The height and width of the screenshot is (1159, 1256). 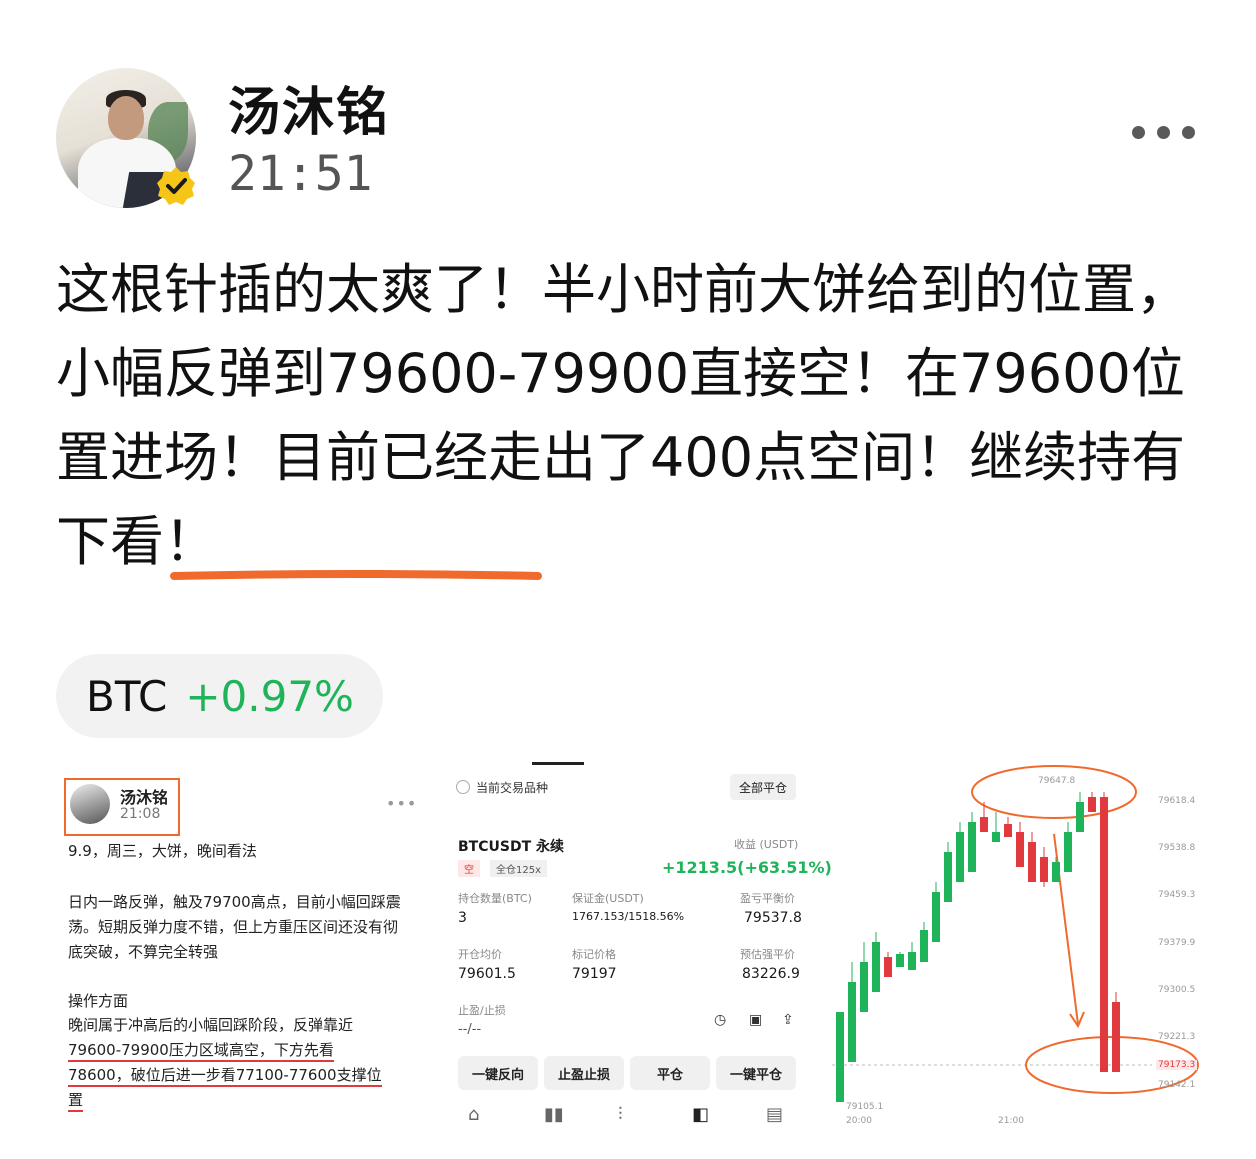 What do you see at coordinates (558, 763) in the screenshot?
I see `top-indicator` at bounding box center [558, 763].